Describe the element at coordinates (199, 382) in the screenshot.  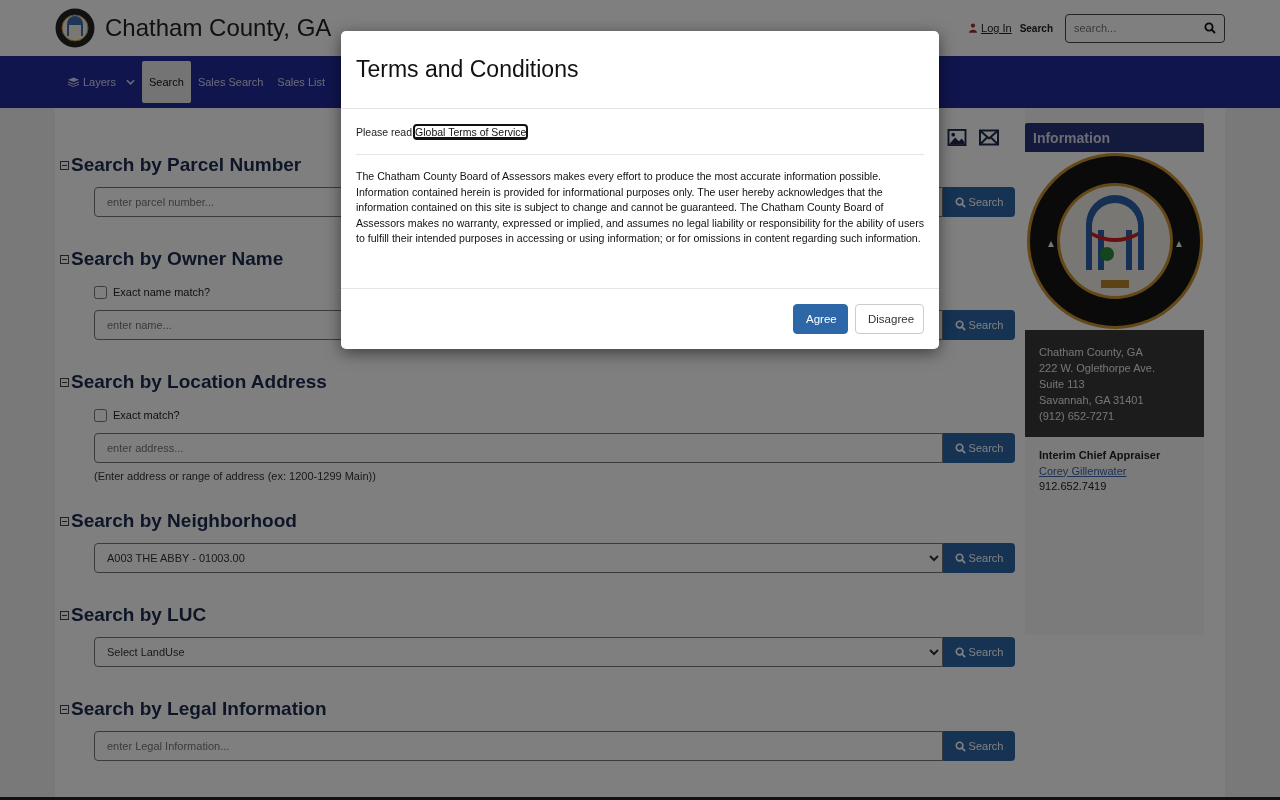
I see `section-heading: Search by Location Address` at that location.